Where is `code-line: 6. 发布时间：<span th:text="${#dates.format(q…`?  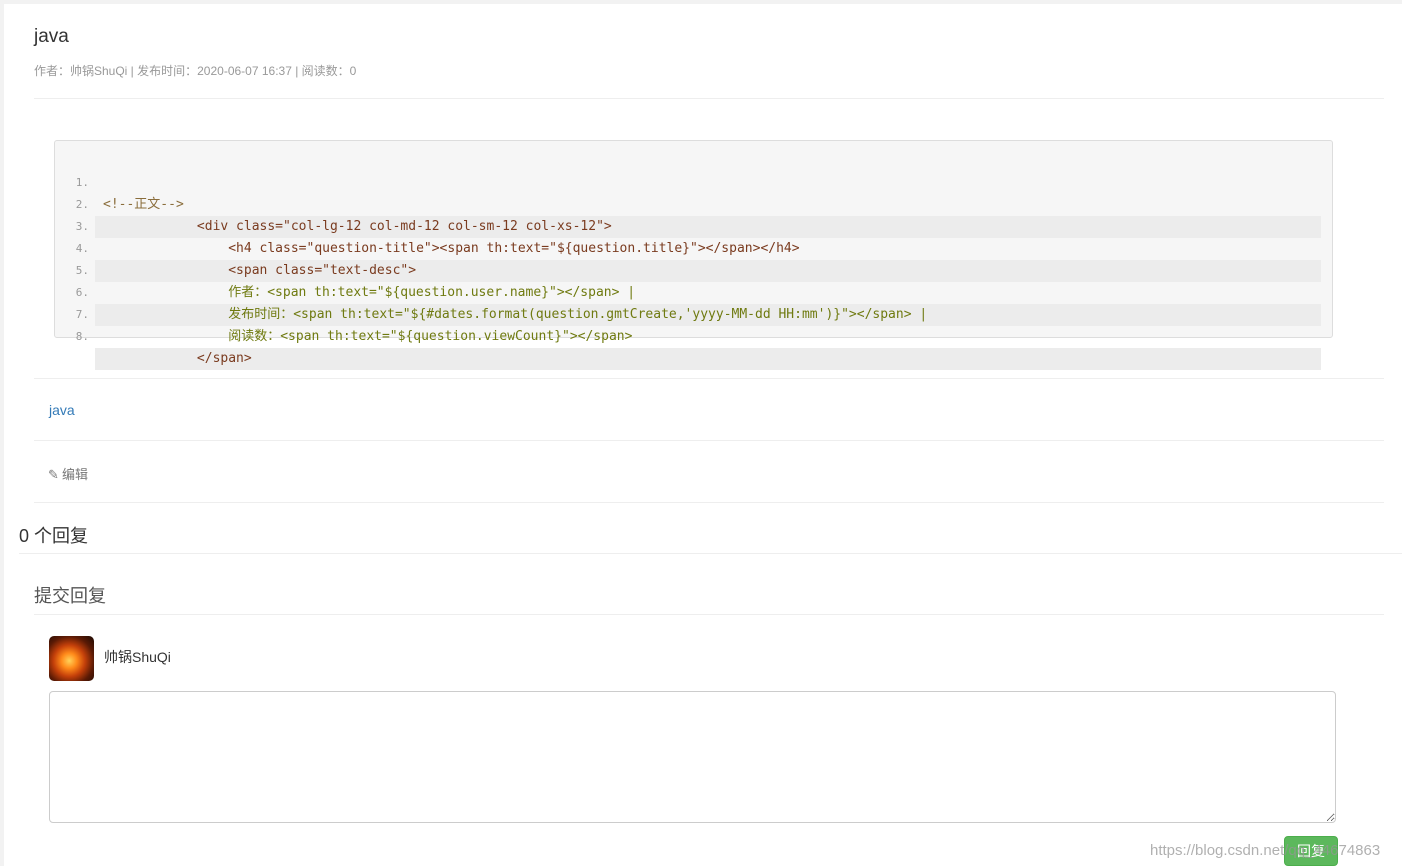
code-line: 6. 发布时间：<span th:text="${#dates.format(q… is located at coordinates (693, 293).